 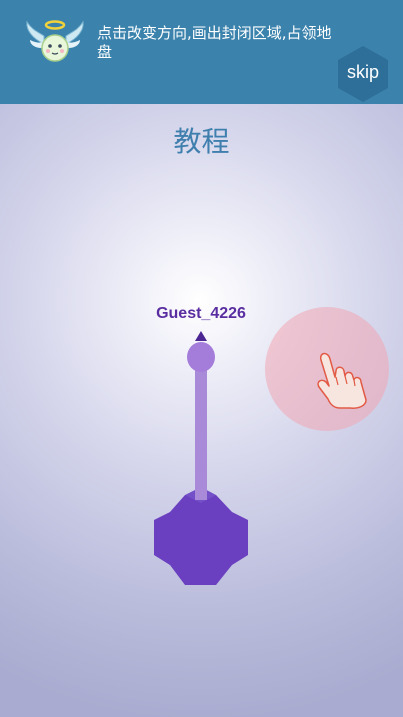 What do you see at coordinates (327, 369) in the screenshot?
I see `tutorial-touch-hint` at bounding box center [327, 369].